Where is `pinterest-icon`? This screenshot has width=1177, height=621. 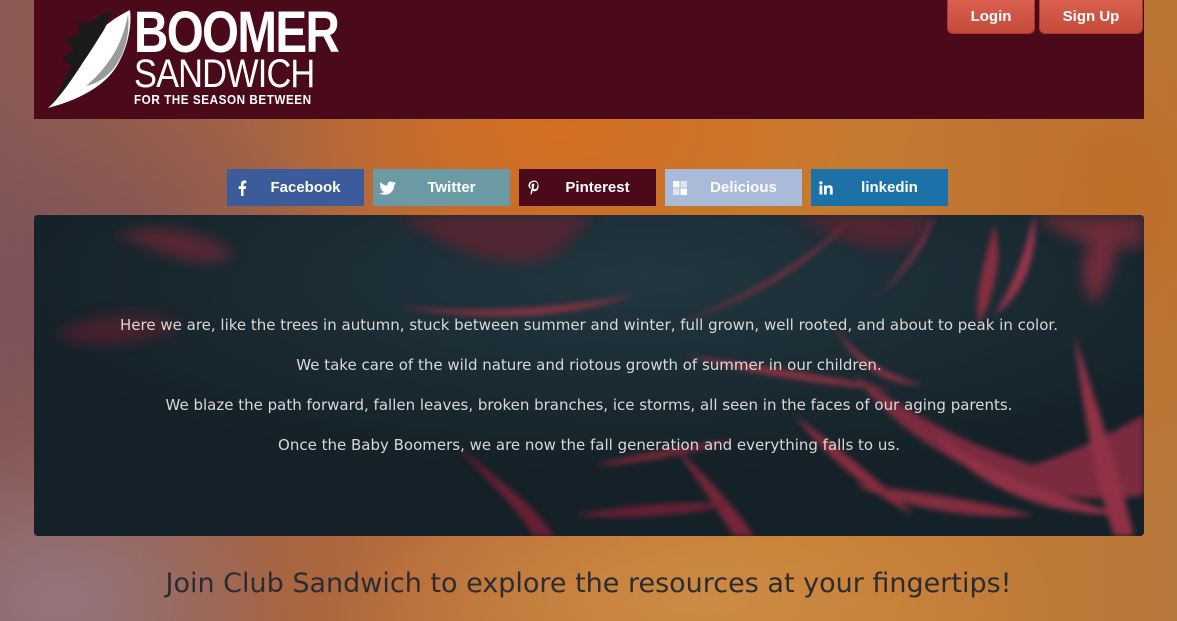
pinterest-icon is located at coordinates (534, 188).